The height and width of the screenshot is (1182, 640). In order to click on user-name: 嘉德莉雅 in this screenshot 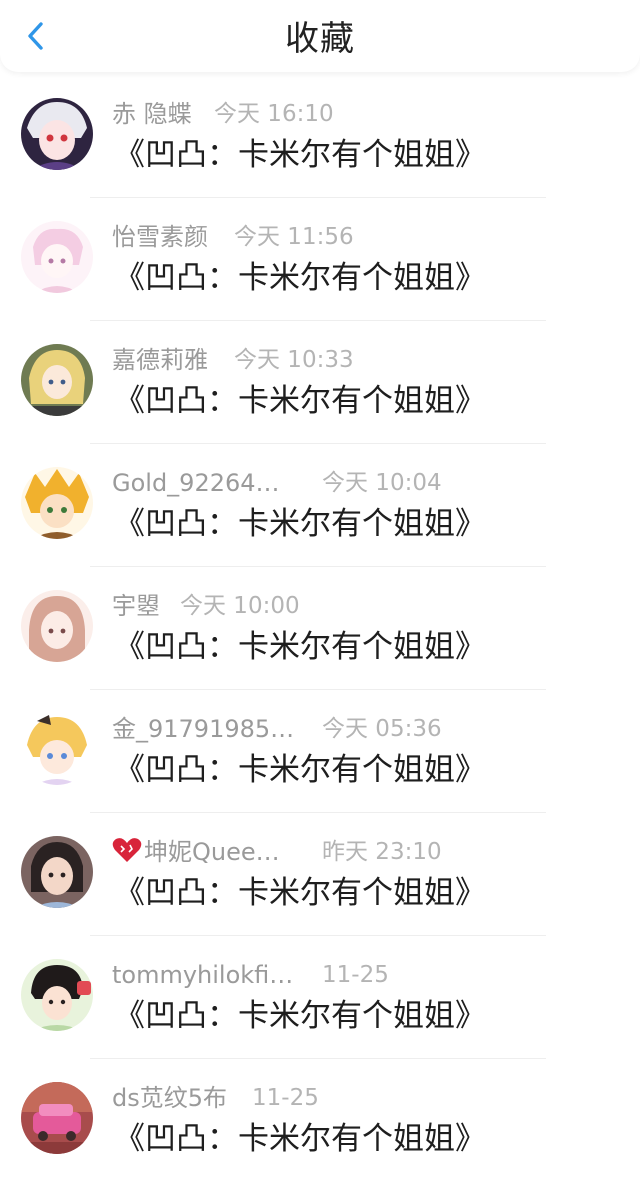, I will do `click(160, 360)`.